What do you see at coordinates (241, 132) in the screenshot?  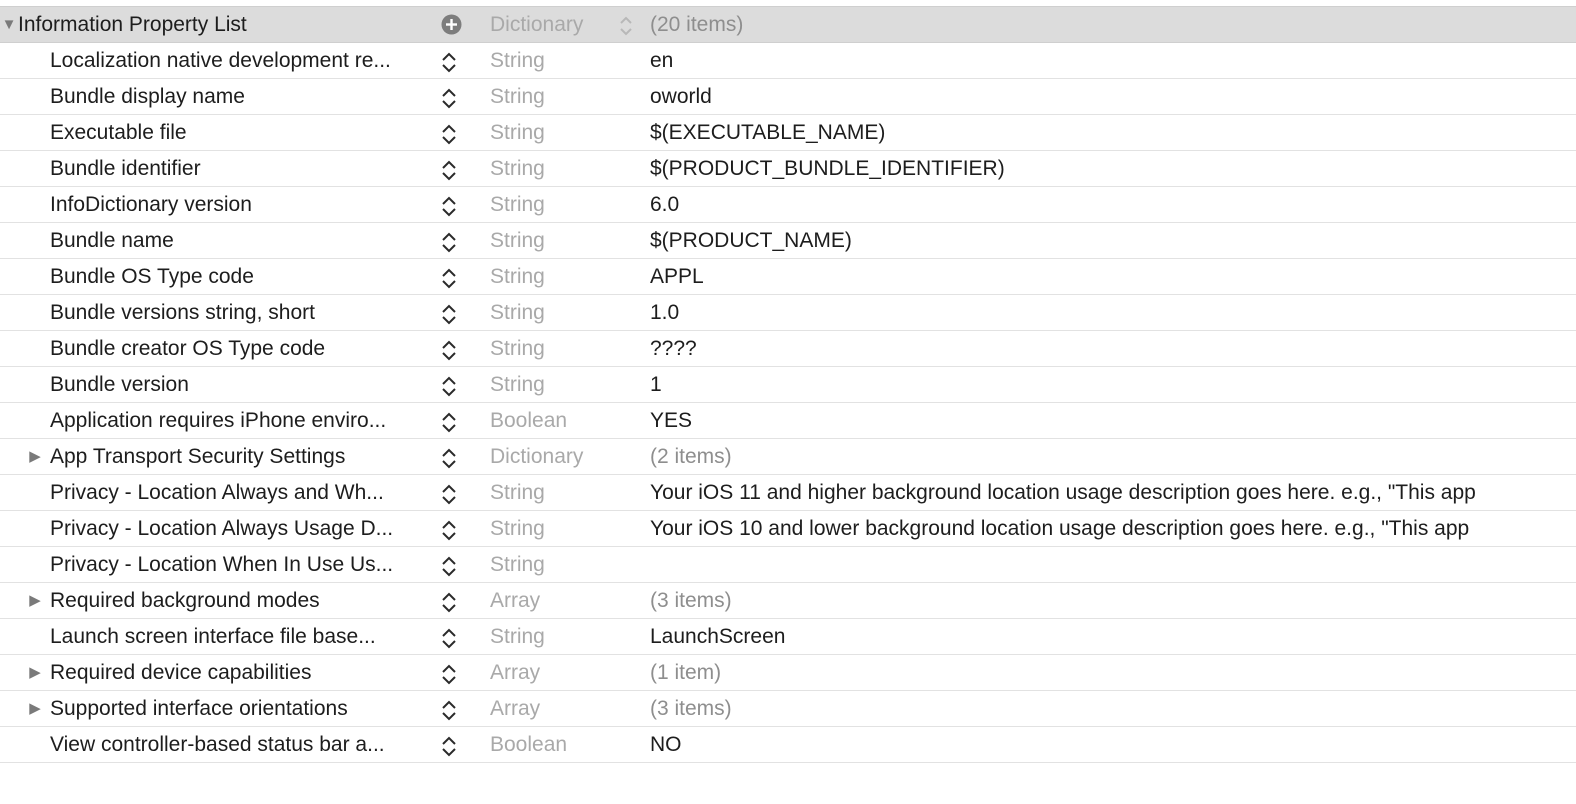 I see `row-key: Executable file` at bounding box center [241, 132].